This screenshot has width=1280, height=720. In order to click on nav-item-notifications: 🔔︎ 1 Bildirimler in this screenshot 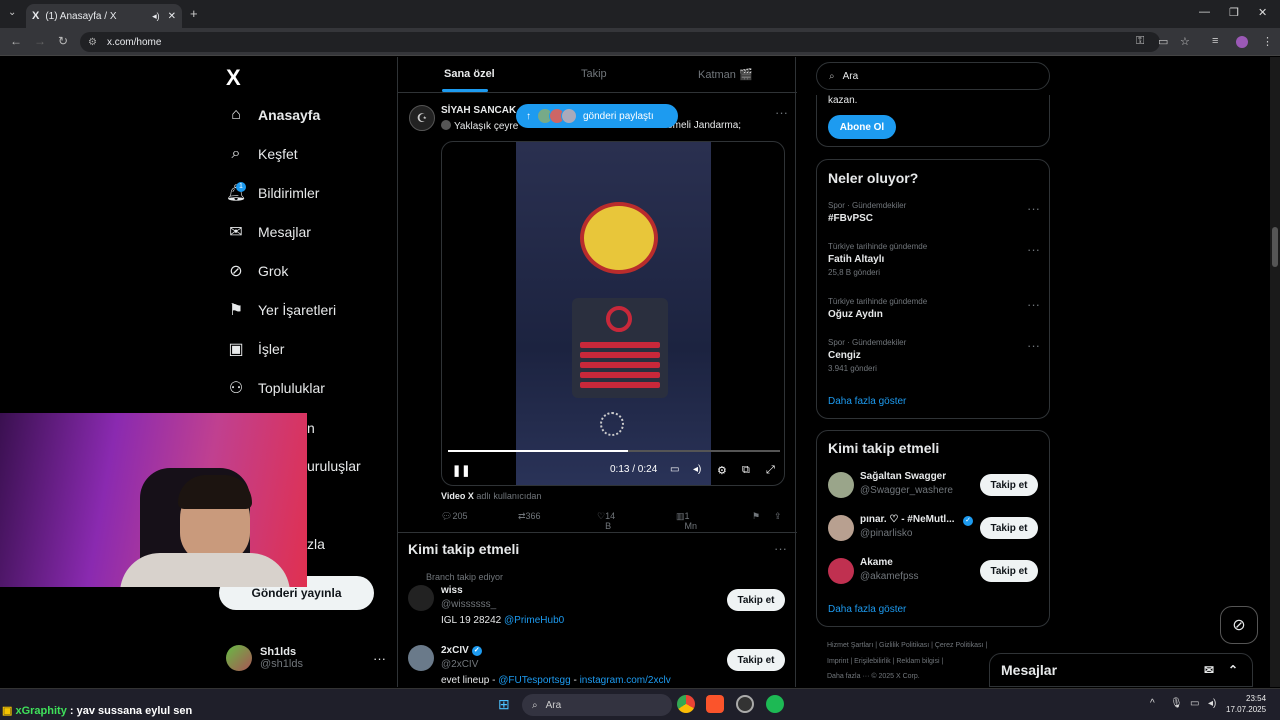, I will do `click(272, 193)`.